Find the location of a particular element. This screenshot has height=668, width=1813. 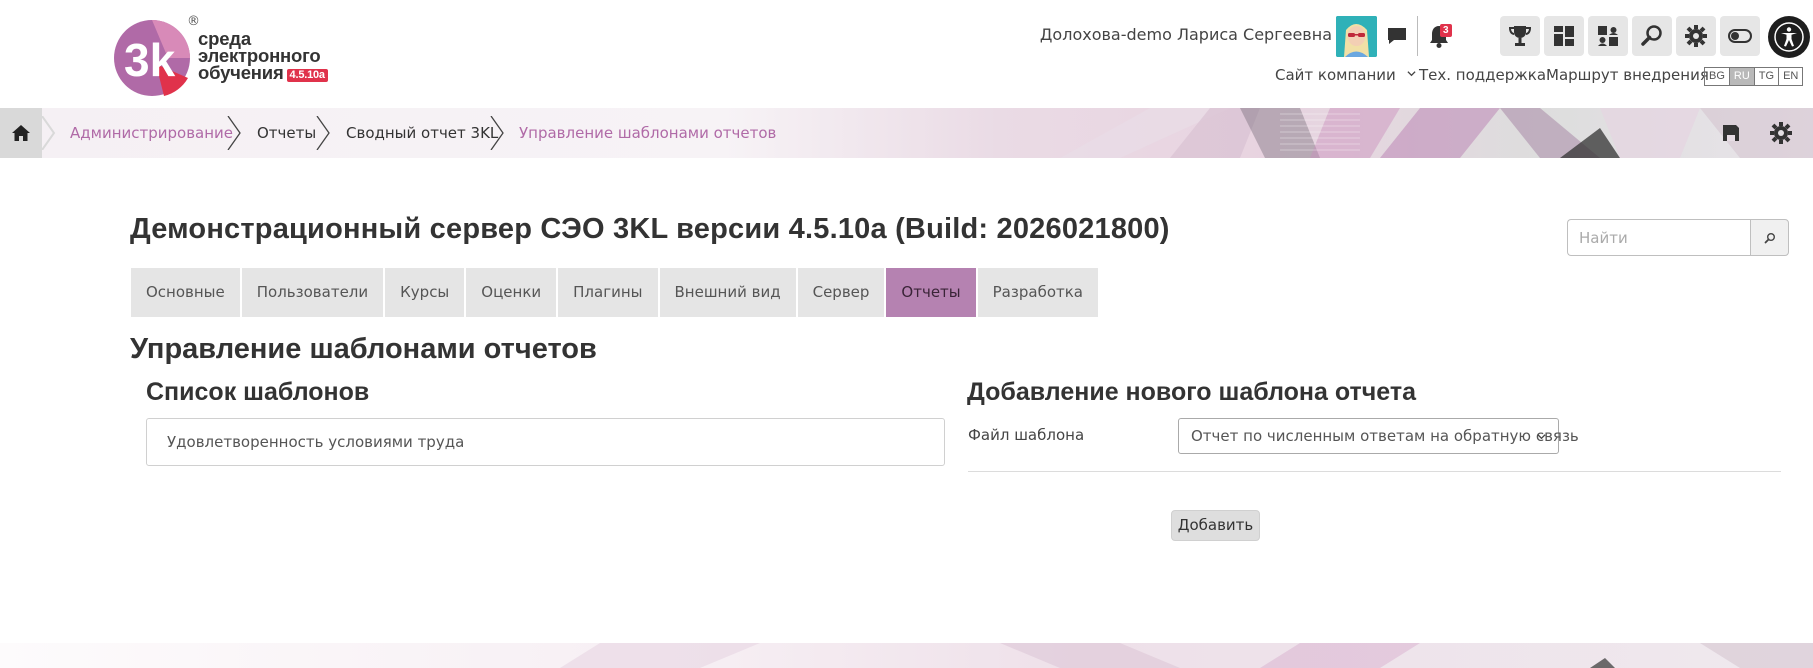

dashboard-button is located at coordinates (1564, 36).